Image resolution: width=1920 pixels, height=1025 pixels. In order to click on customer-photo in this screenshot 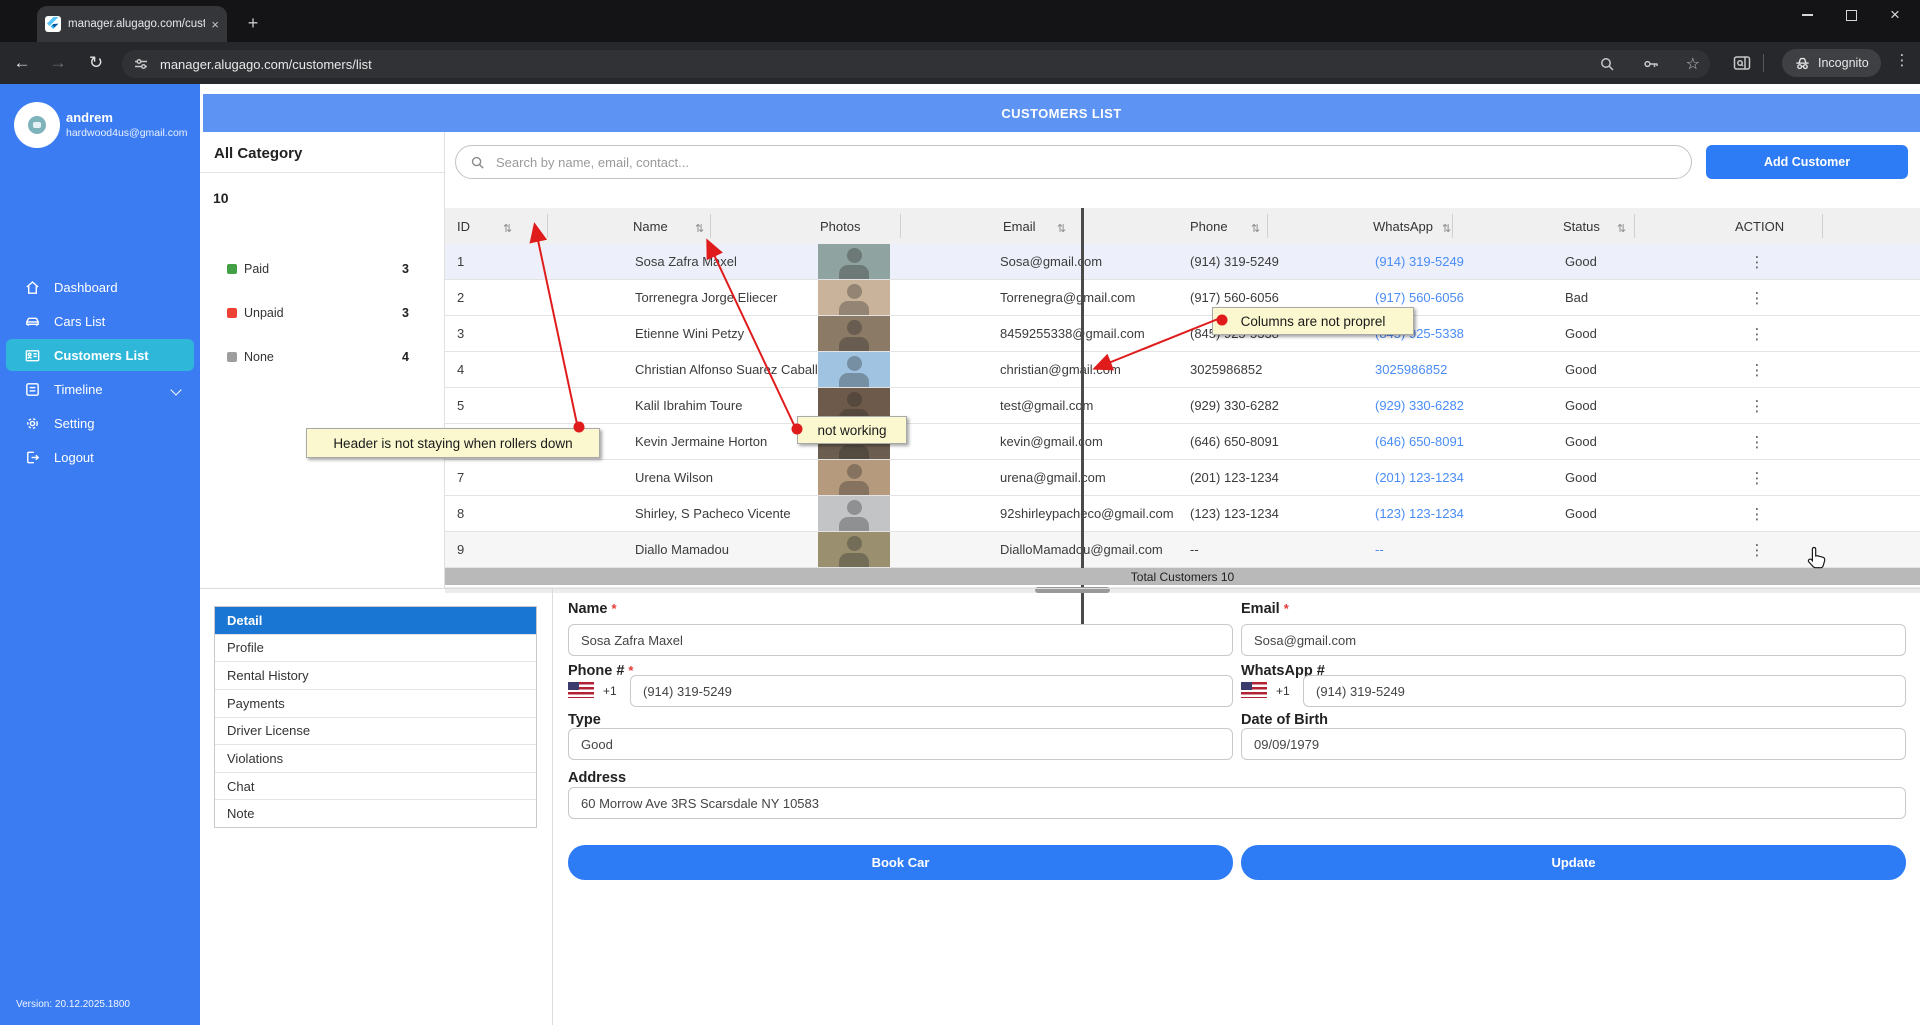, I will do `click(854, 261)`.